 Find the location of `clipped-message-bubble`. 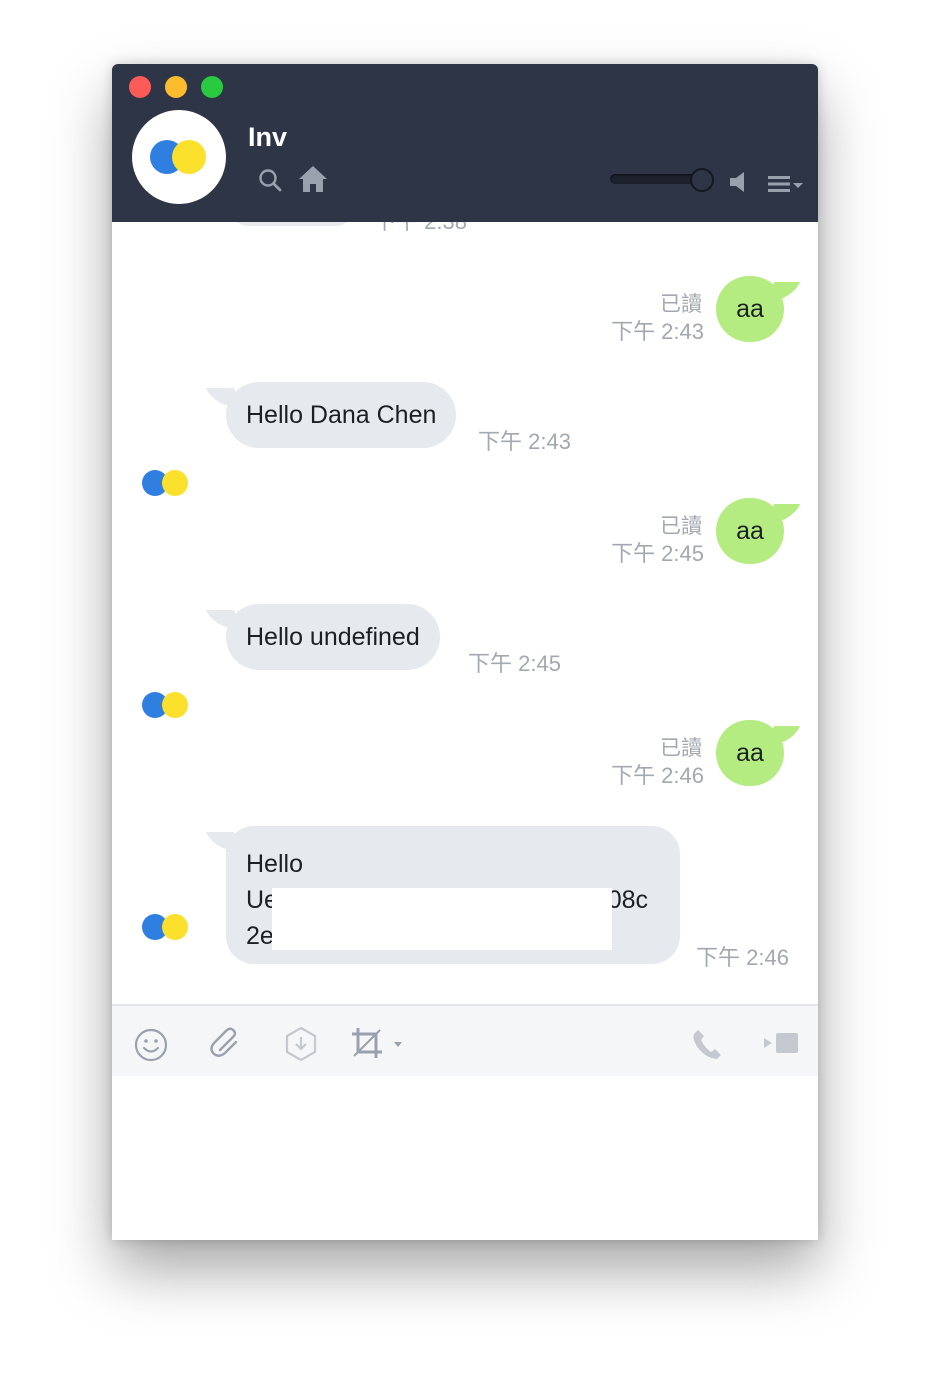

clipped-message-bubble is located at coordinates (292, 224).